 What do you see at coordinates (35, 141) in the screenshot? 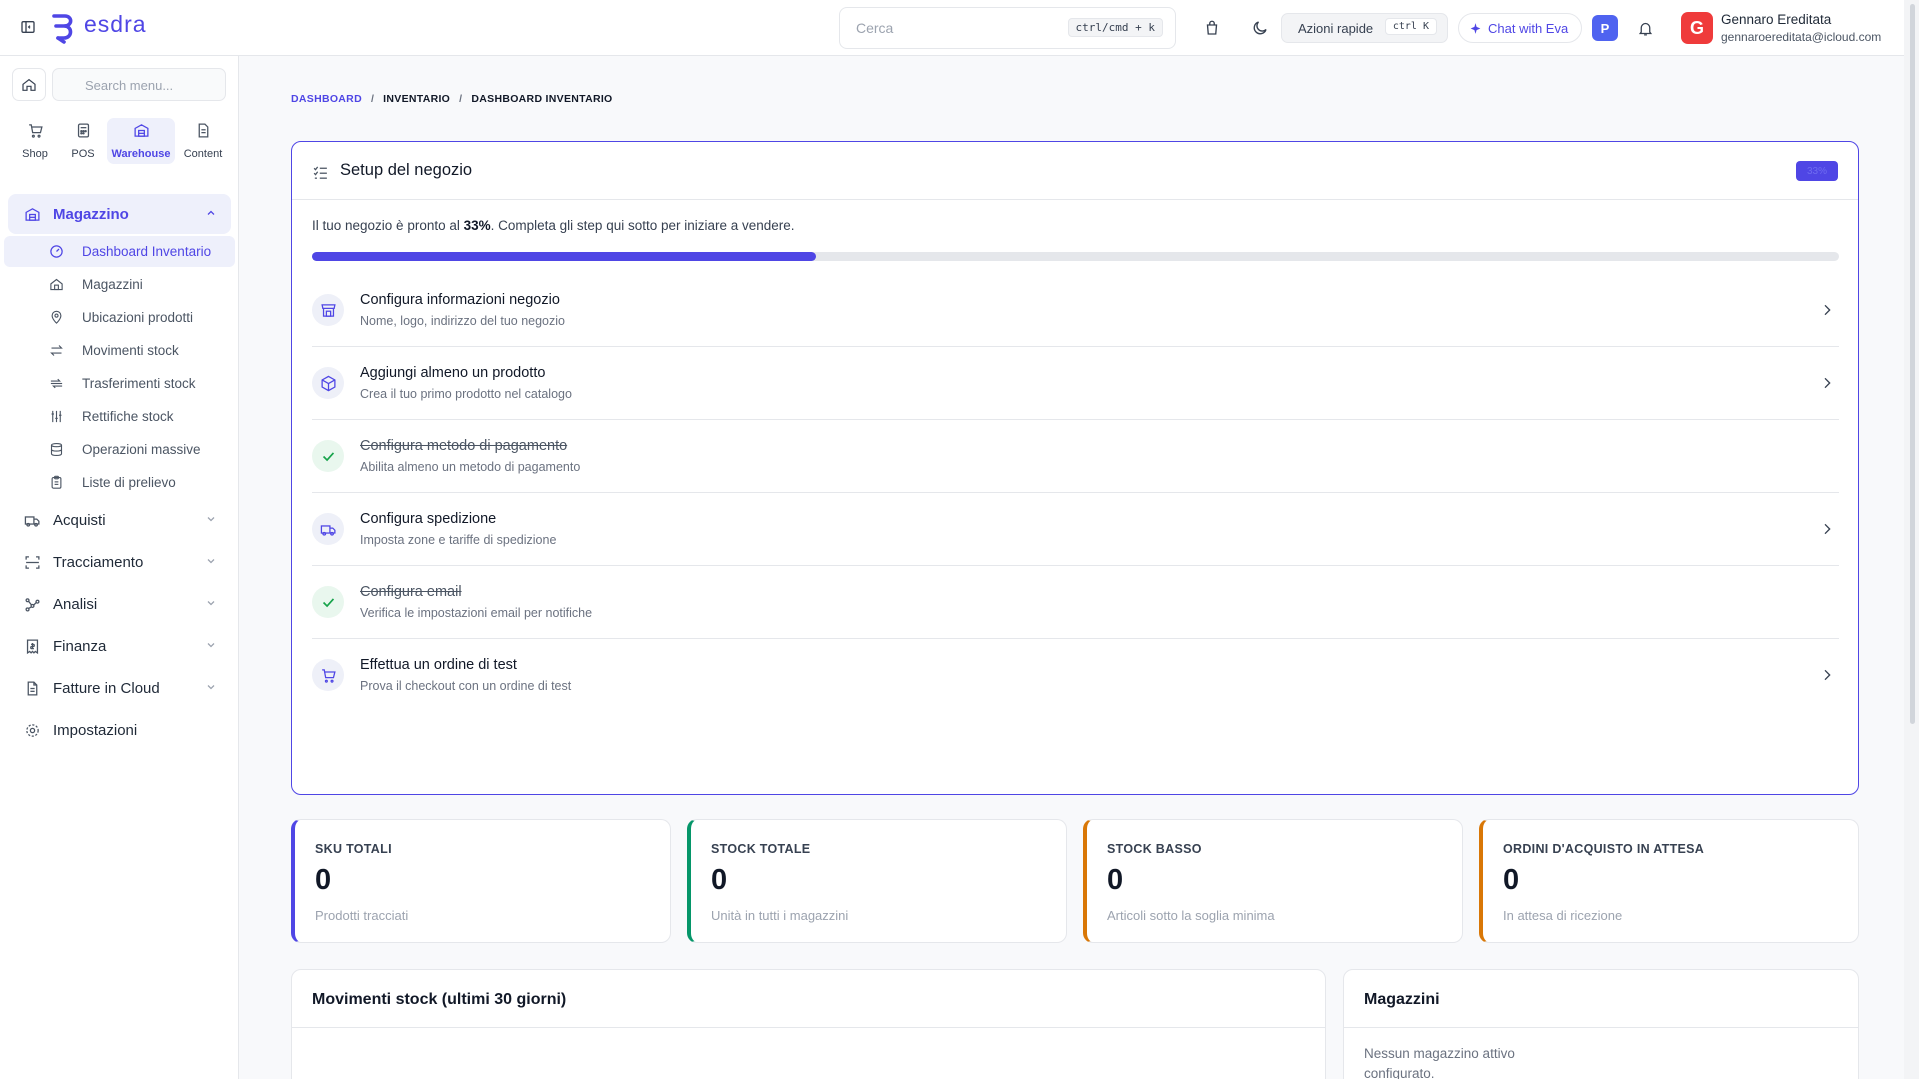
I see `app-shop: Shop` at bounding box center [35, 141].